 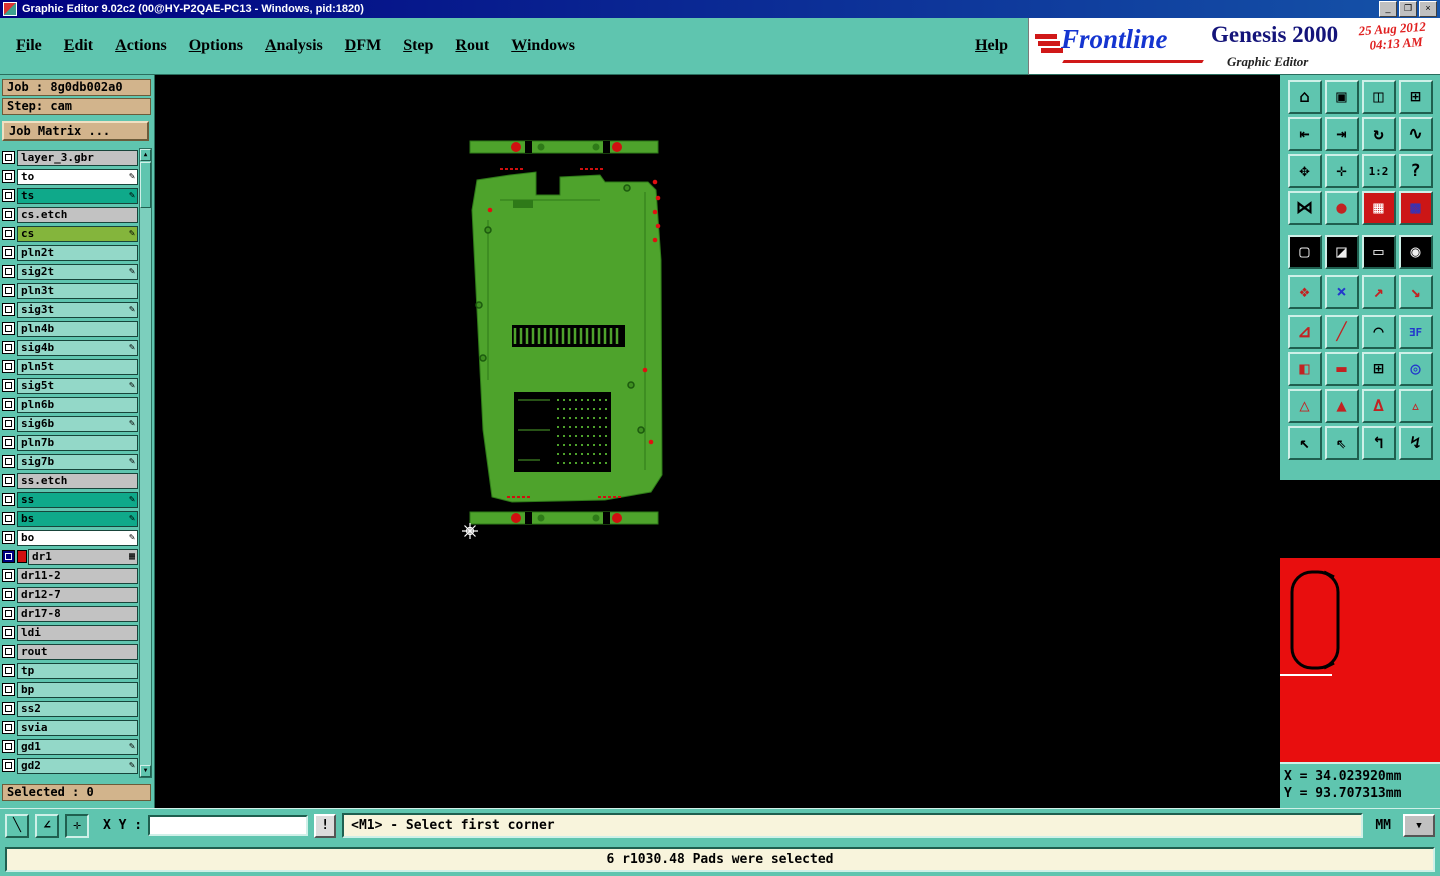 I want to click on layer-label: cs ✎, so click(x=77, y=233).